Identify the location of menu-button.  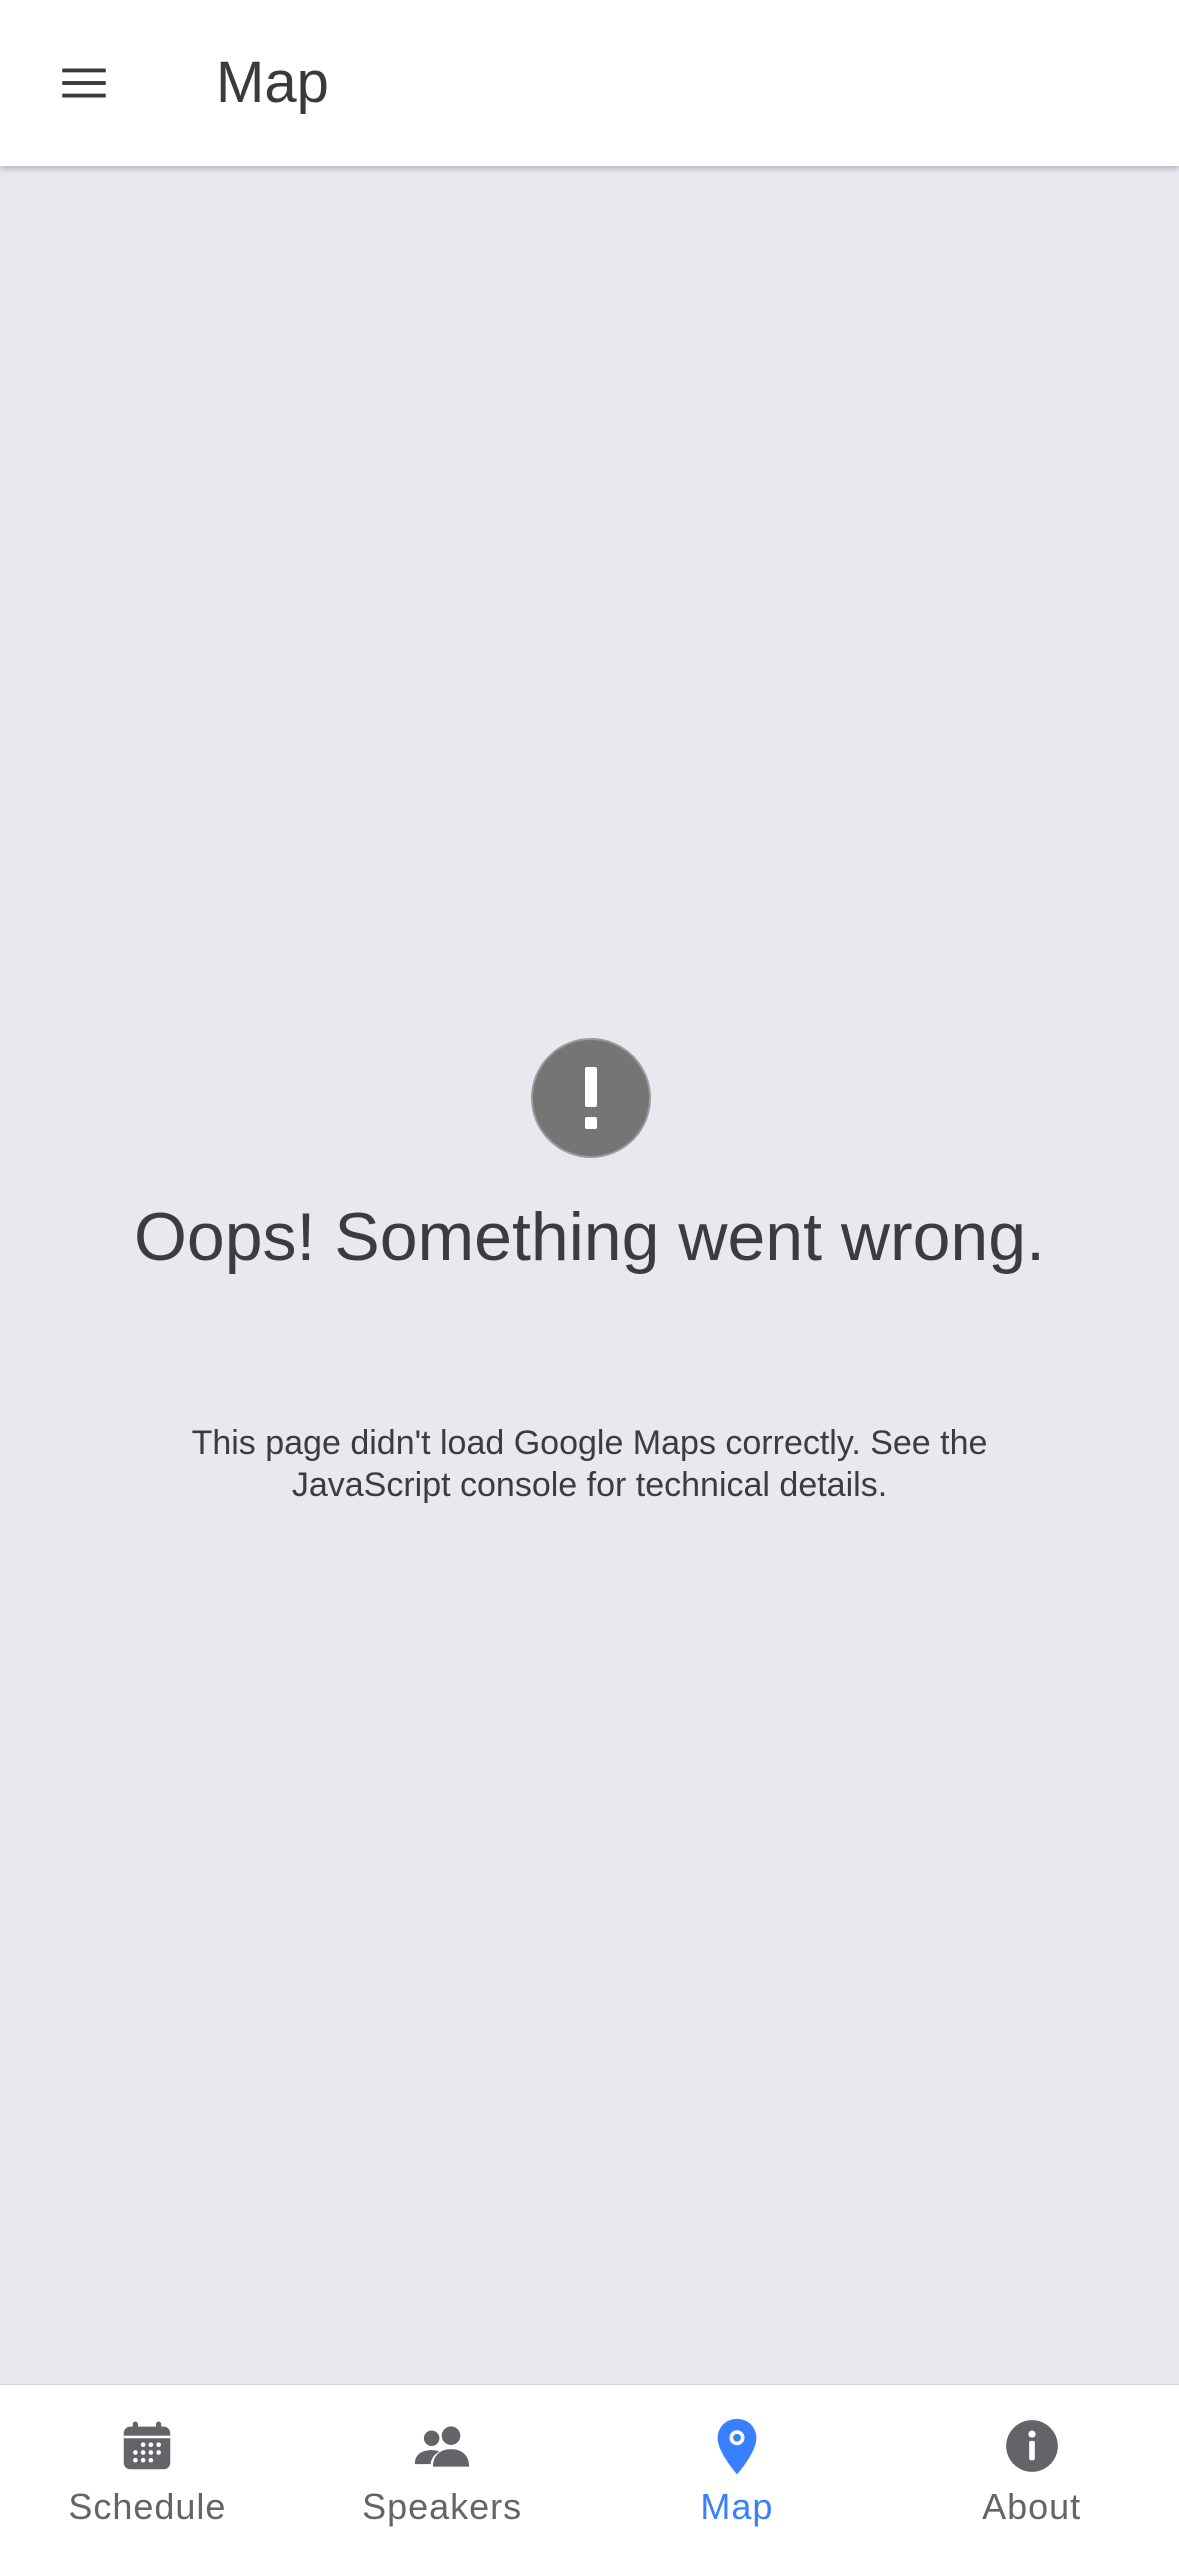
(84, 83).